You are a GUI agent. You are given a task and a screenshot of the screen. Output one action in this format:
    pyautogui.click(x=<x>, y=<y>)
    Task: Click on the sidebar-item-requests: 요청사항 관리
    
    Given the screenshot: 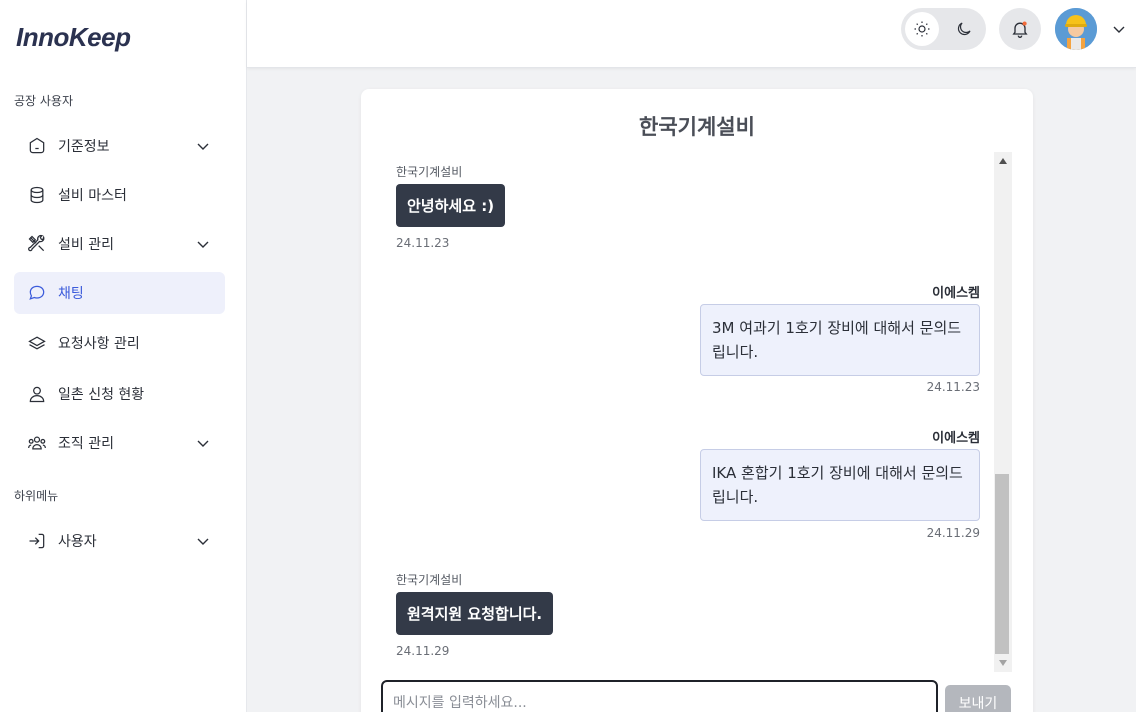 What is the action you would take?
    pyautogui.click(x=119, y=343)
    